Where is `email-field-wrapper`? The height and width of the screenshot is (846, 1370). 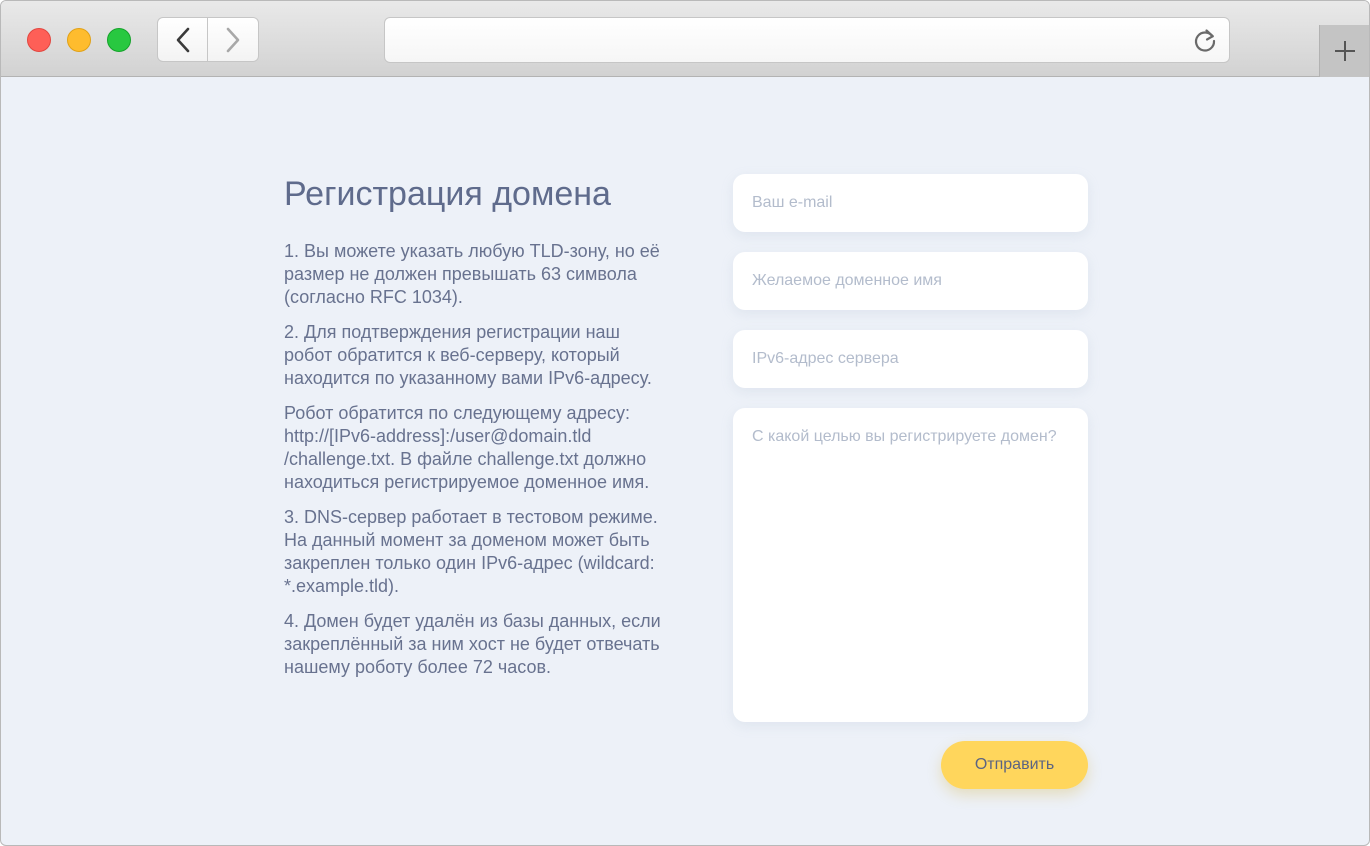
email-field-wrapper is located at coordinates (910, 203).